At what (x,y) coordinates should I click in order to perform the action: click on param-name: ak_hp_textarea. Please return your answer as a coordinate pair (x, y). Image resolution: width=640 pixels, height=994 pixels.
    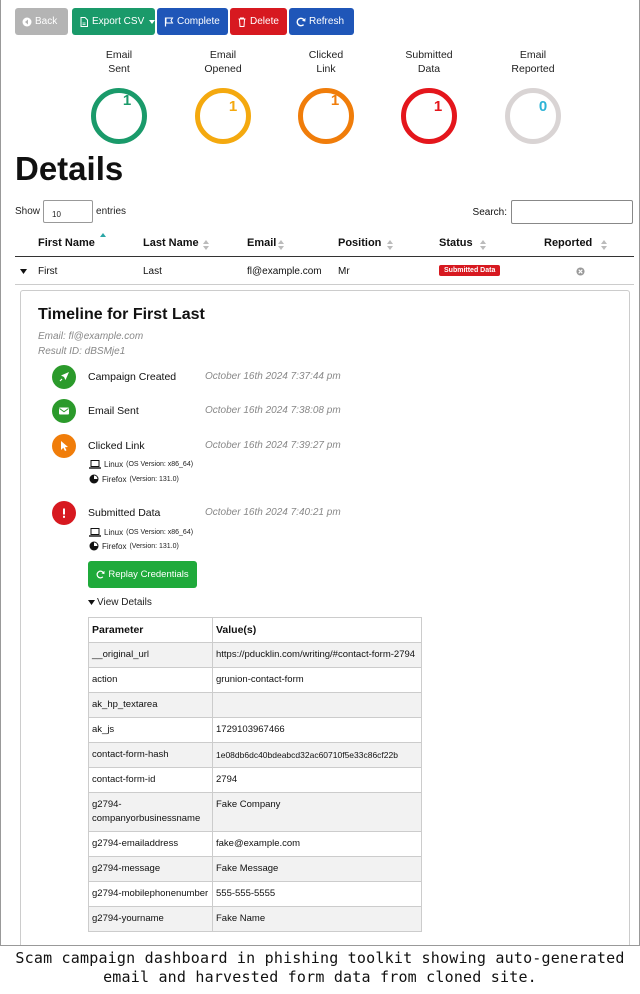
    Looking at the image, I should click on (150, 705).